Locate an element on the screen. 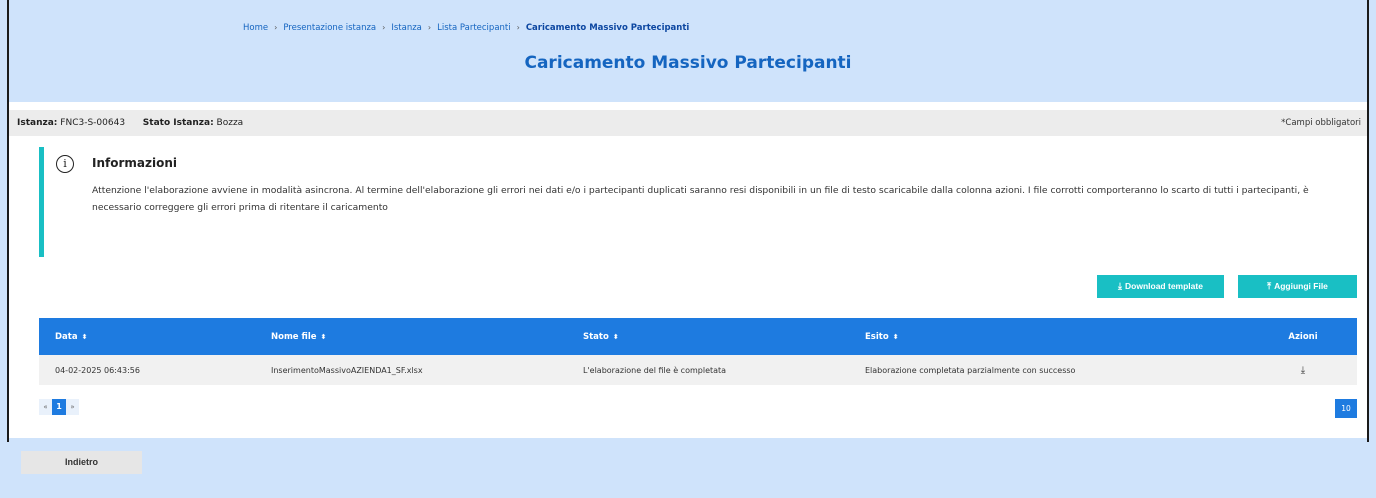  istanza-label: Istanza: is located at coordinates (37, 123).